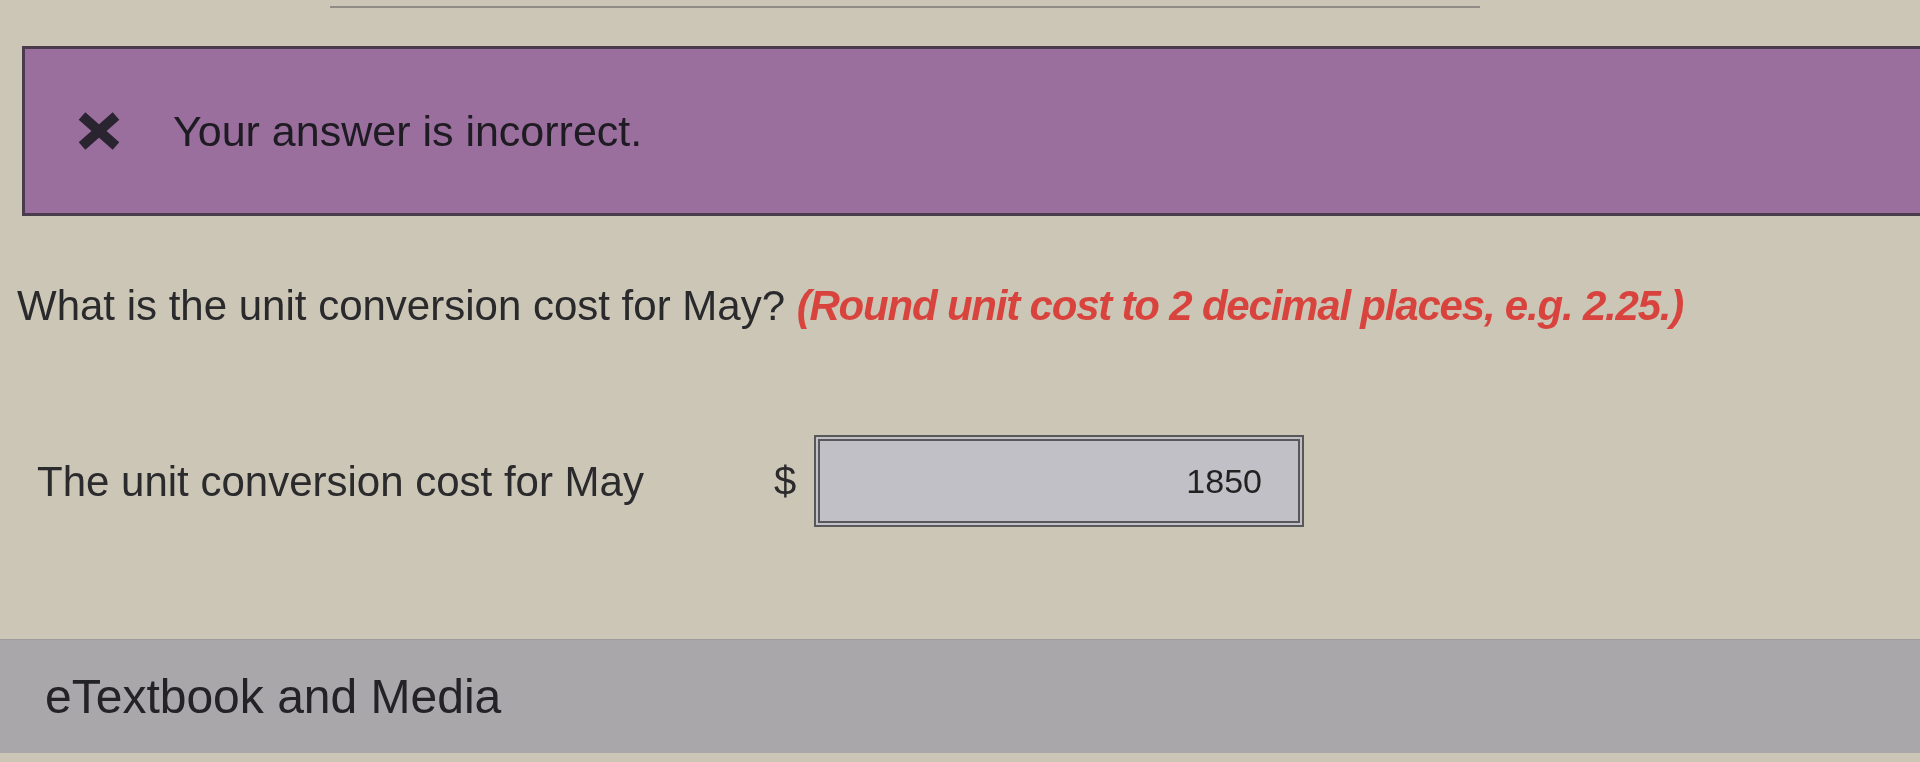 This screenshot has width=1920, height=762. What do you see at coordinates (1059, 481) in the screenshot?
I see `answer-field: 1850` at bounding box center [1059, 481].